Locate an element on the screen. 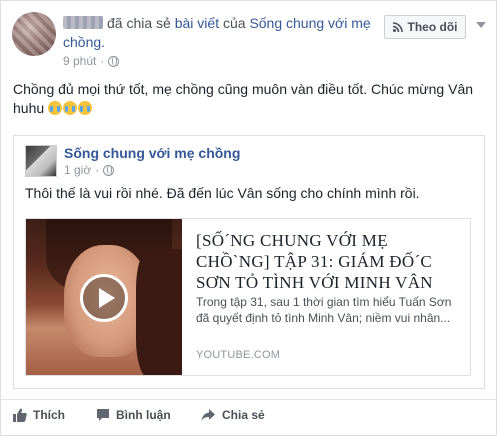 This screenshot has height=436, width=497. comment-label: Bình luận is located at coordinates (143, 415).